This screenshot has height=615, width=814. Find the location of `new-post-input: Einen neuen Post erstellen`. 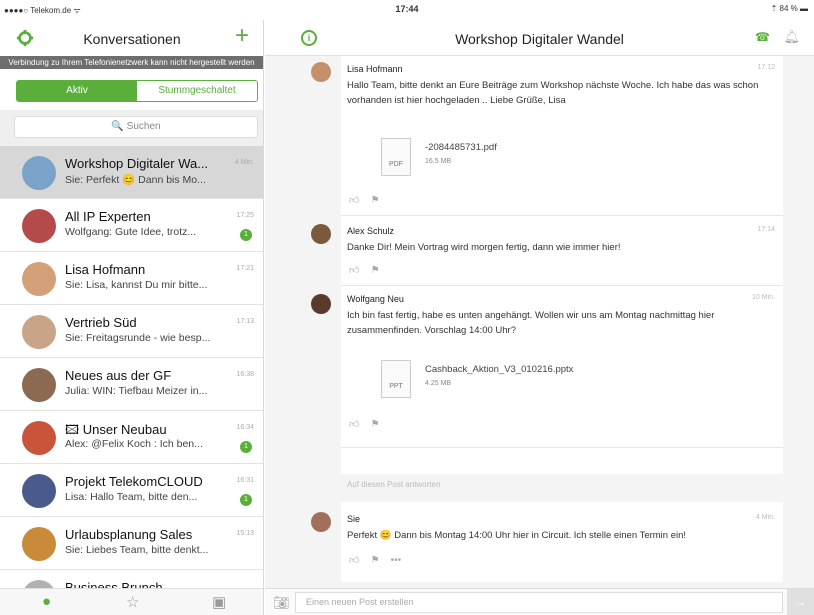

new-post-input: Einen neuen Post erstellen is located at coordinates (539, 602).